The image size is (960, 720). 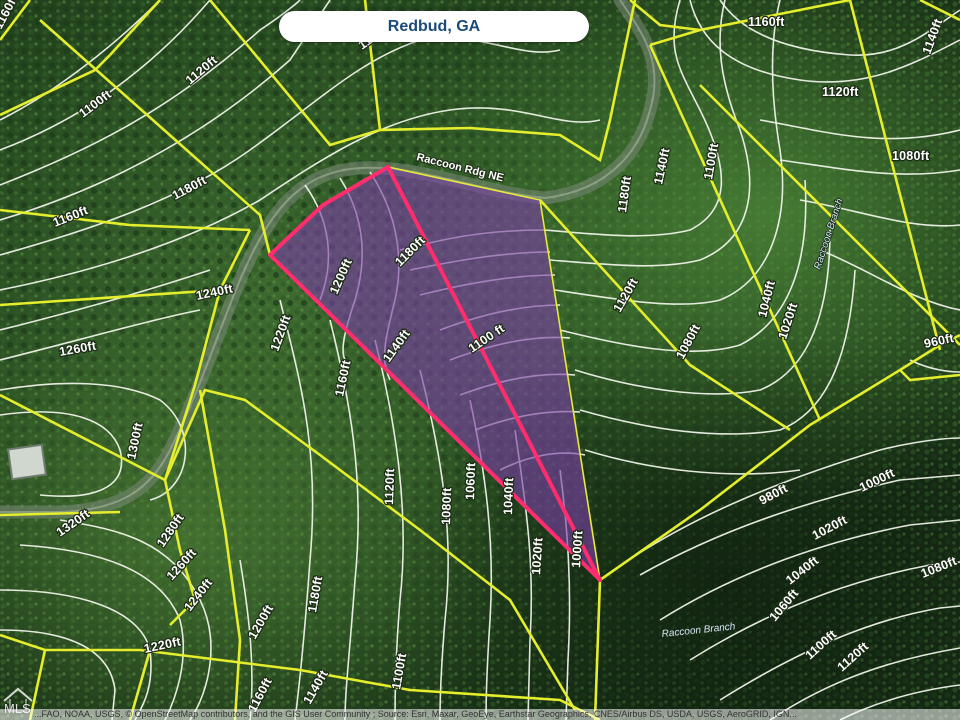 I want to click on contour-label: 1000ft, so click(x=577, y=548).